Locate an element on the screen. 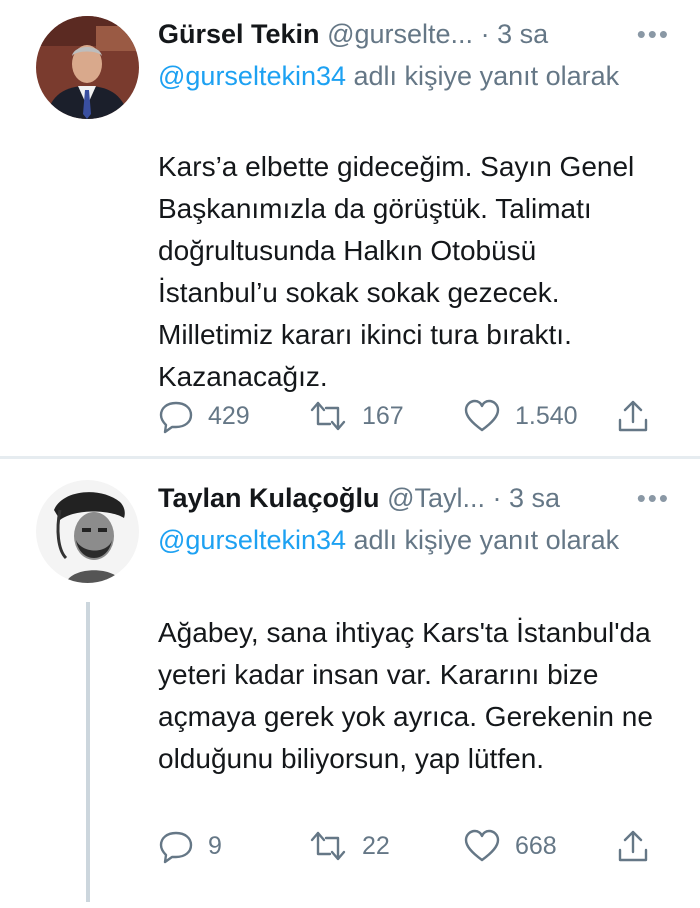  thread-line is located at coordinates (88, 752).